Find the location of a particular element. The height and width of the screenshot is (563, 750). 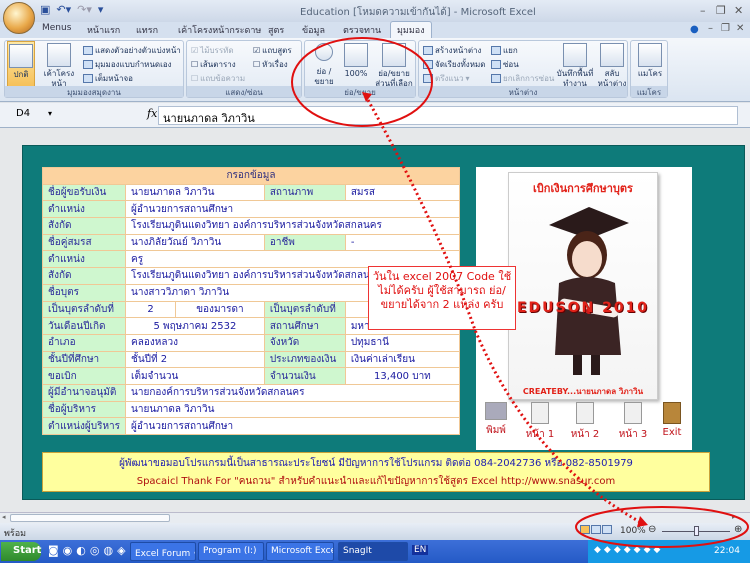

zoom-100-button: 100% is located at coordinates (356, 61).